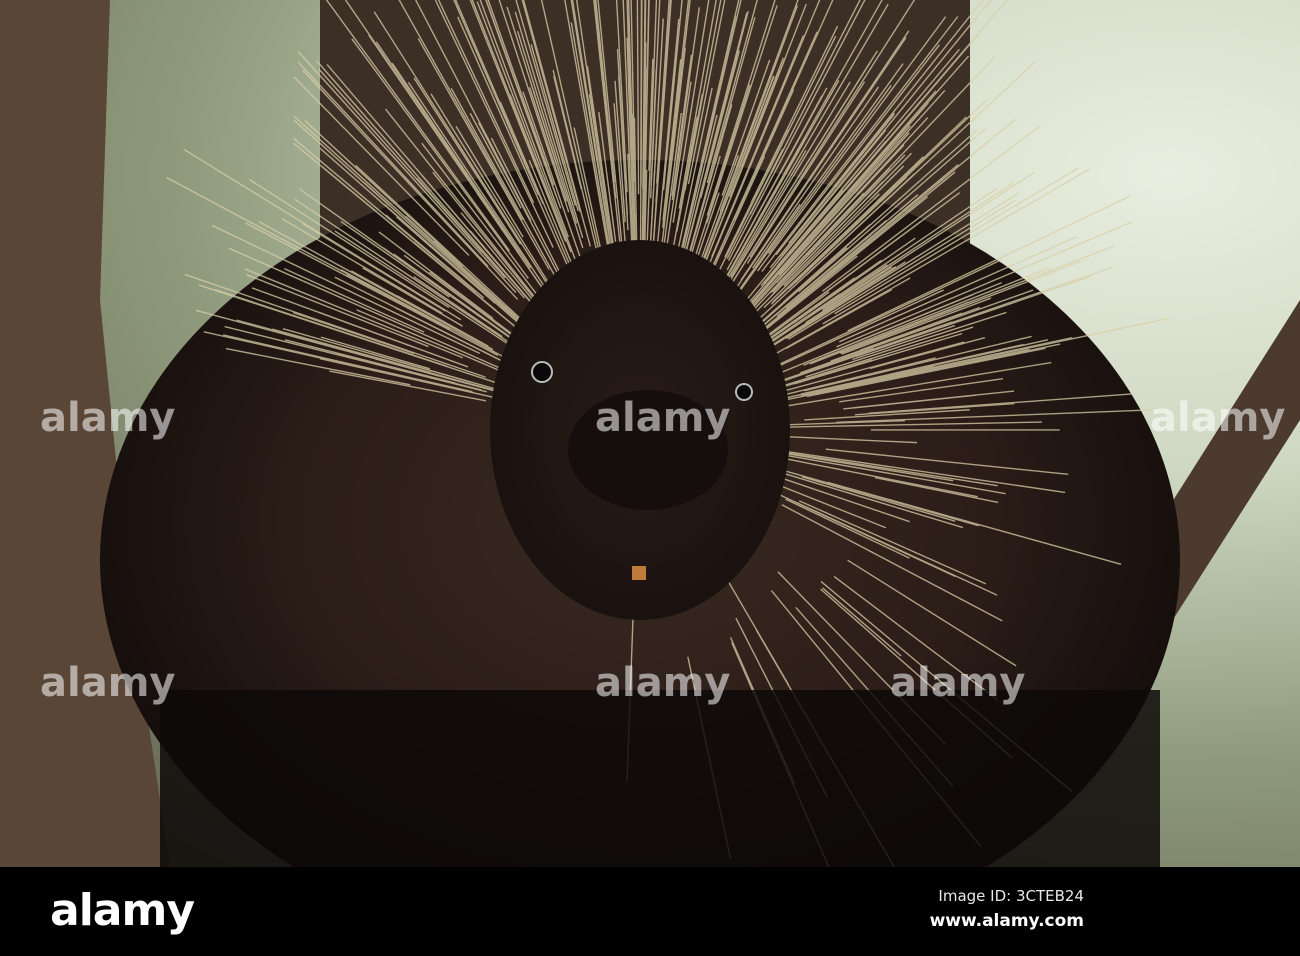  Describe the element at coordinates (1007, 921) in the screenshot. I see `website-link: www.alamy.com` at that location.